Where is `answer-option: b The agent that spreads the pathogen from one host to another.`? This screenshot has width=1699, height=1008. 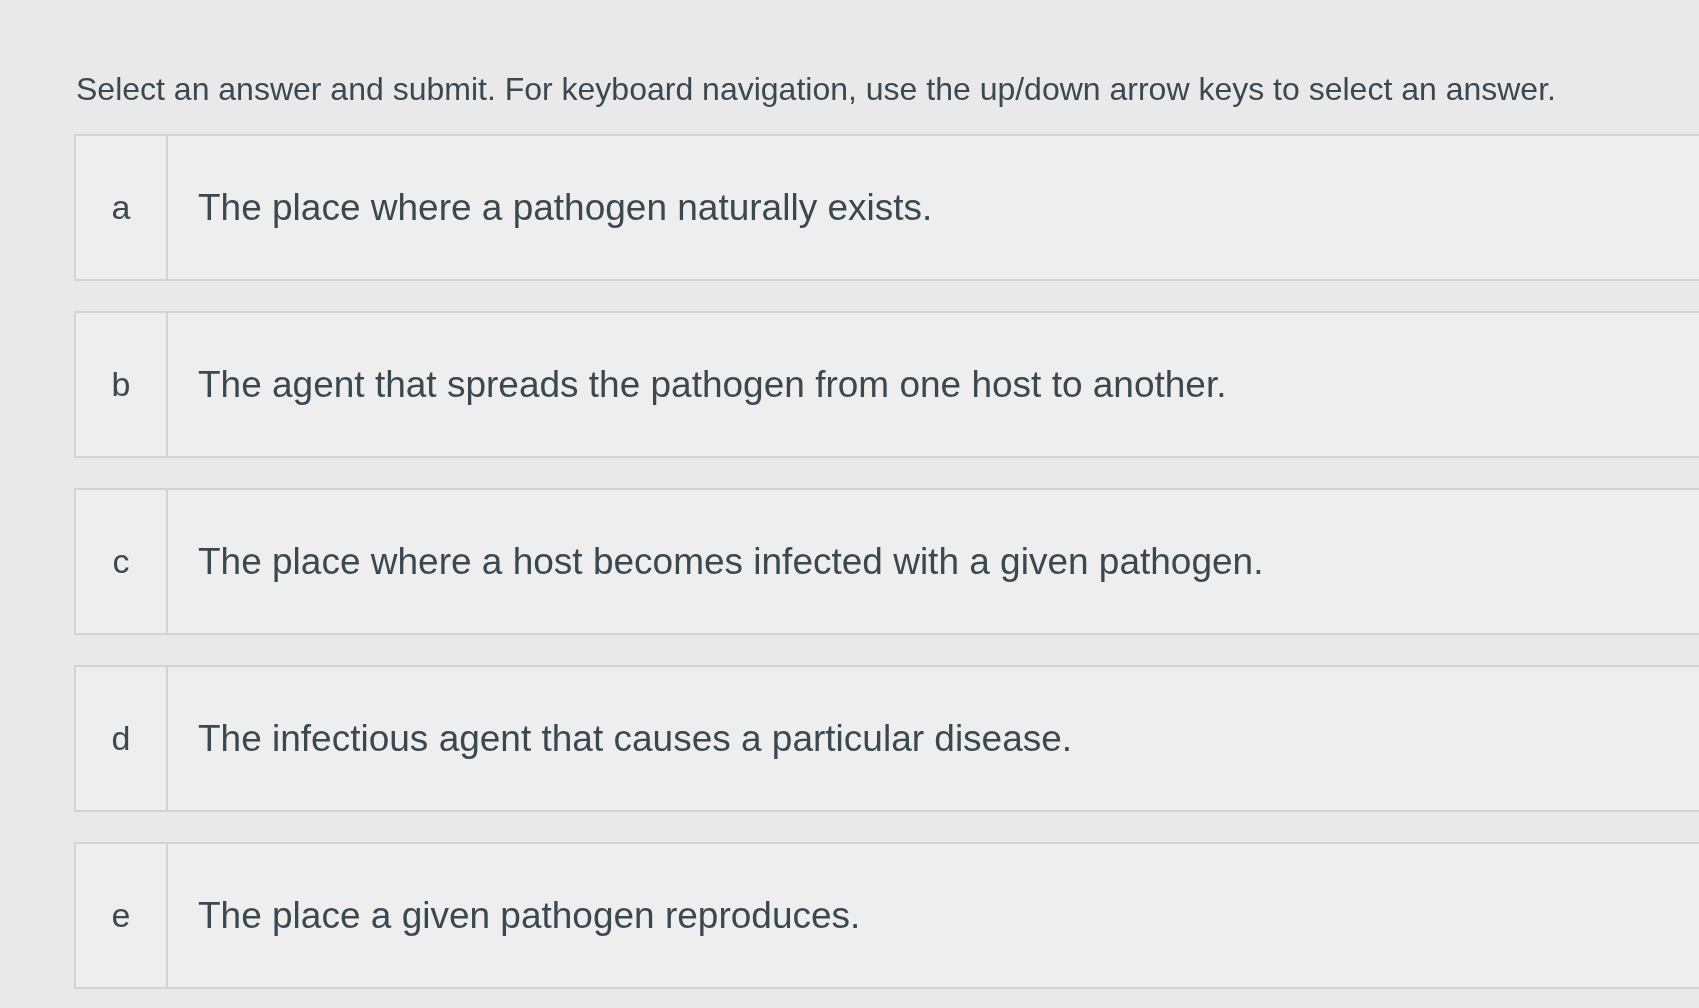 answer-option: b The agent that spreads the pathogen from one host to another. is located at coordinates (886, 384).